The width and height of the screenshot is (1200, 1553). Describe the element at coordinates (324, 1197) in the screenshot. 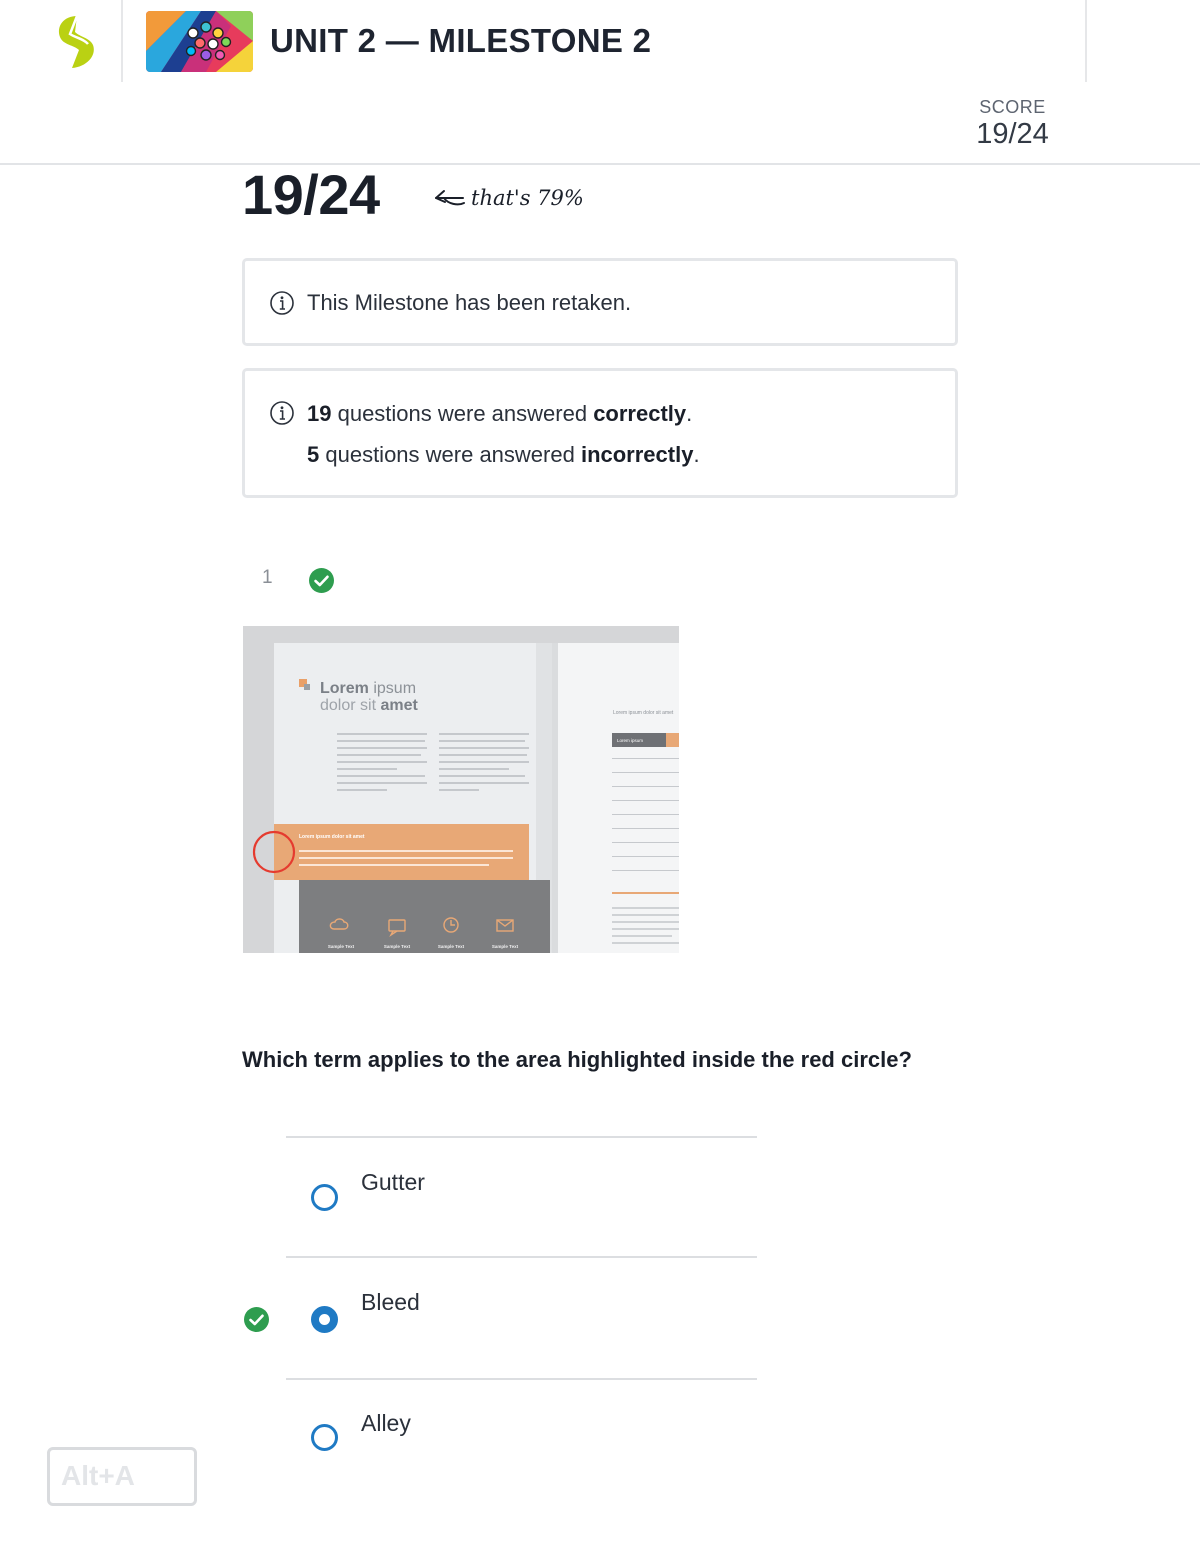

I see `radio-option-gutter` at that location.